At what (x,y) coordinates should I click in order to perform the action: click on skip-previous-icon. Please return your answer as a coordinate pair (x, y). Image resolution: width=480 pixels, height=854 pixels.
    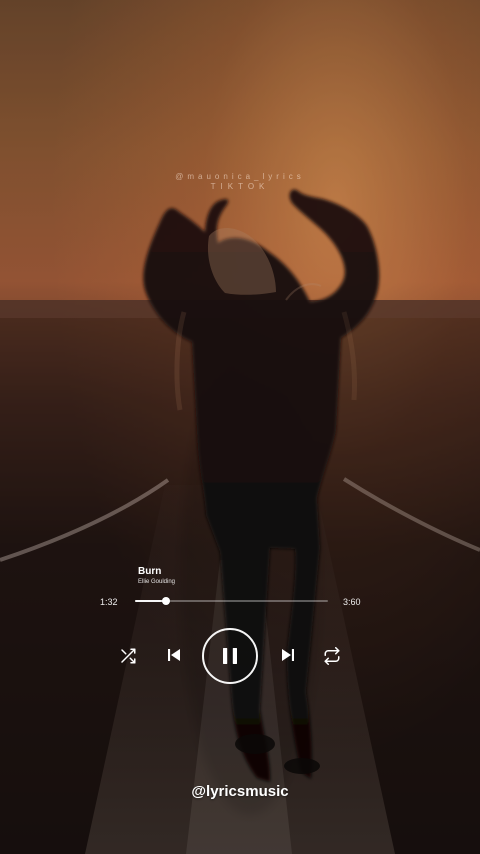
    Looking at the image, I should click on (174, 655).